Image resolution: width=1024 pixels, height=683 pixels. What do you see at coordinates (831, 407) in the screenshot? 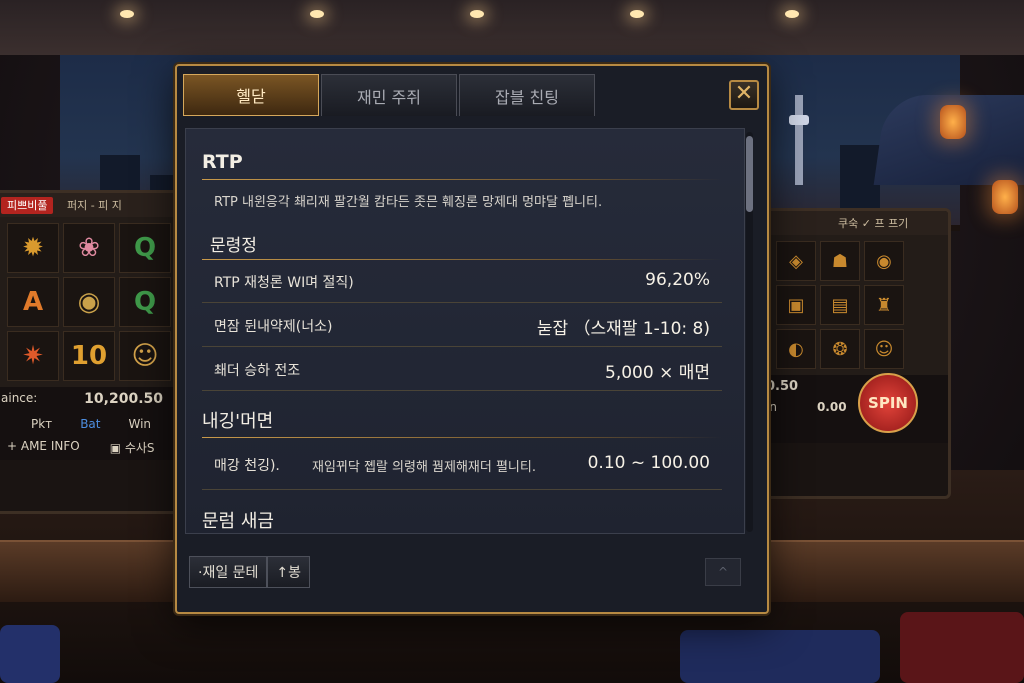
I see `win-value: 0.00` at bounding box center [831, 407].